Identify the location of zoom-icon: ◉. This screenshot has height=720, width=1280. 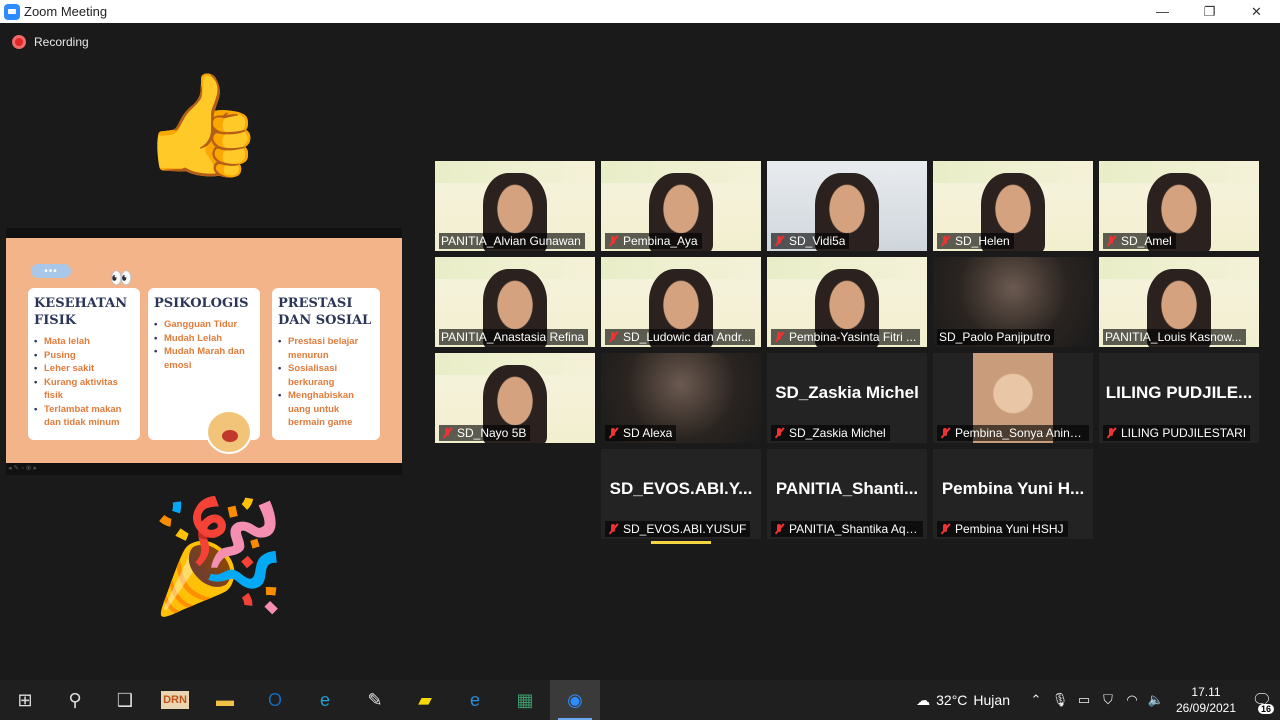
(575, 700).